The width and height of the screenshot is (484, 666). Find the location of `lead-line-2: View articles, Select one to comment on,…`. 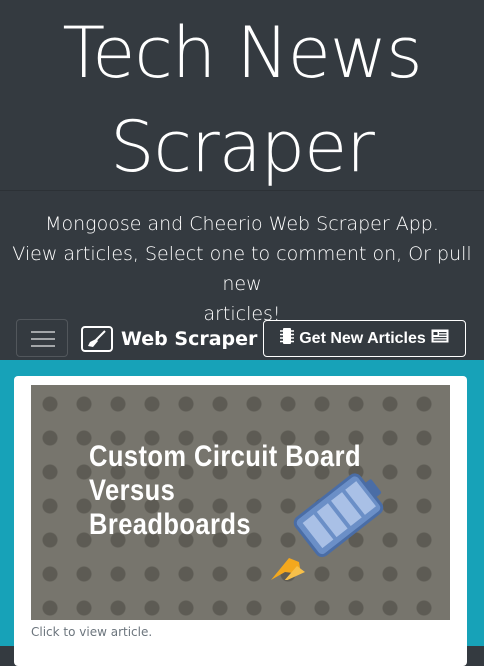

lead-line-2: View articles, Select one to comment on,… is located at coordinates (242, 269).